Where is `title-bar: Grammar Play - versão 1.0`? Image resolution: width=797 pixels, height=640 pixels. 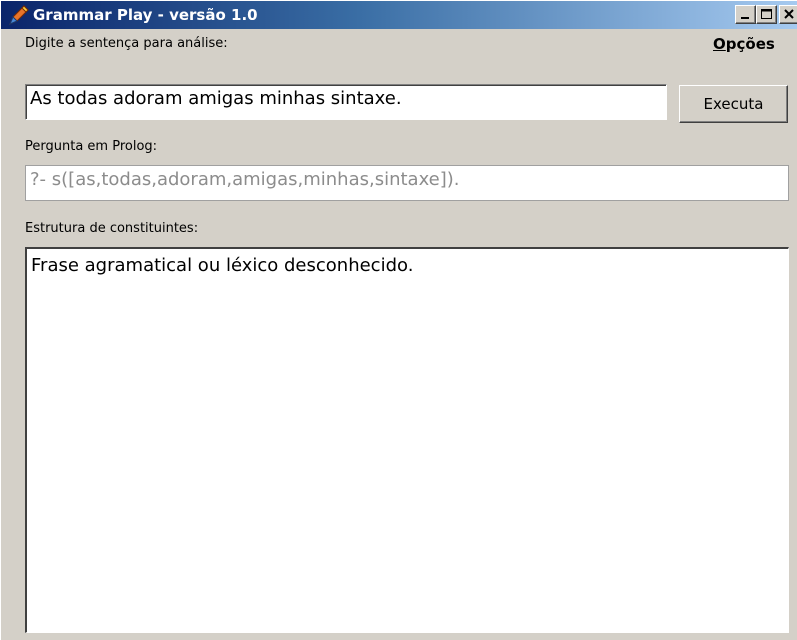 title-bar: Grammar Play - versão 1.0 is located at coordinates (399, 15).